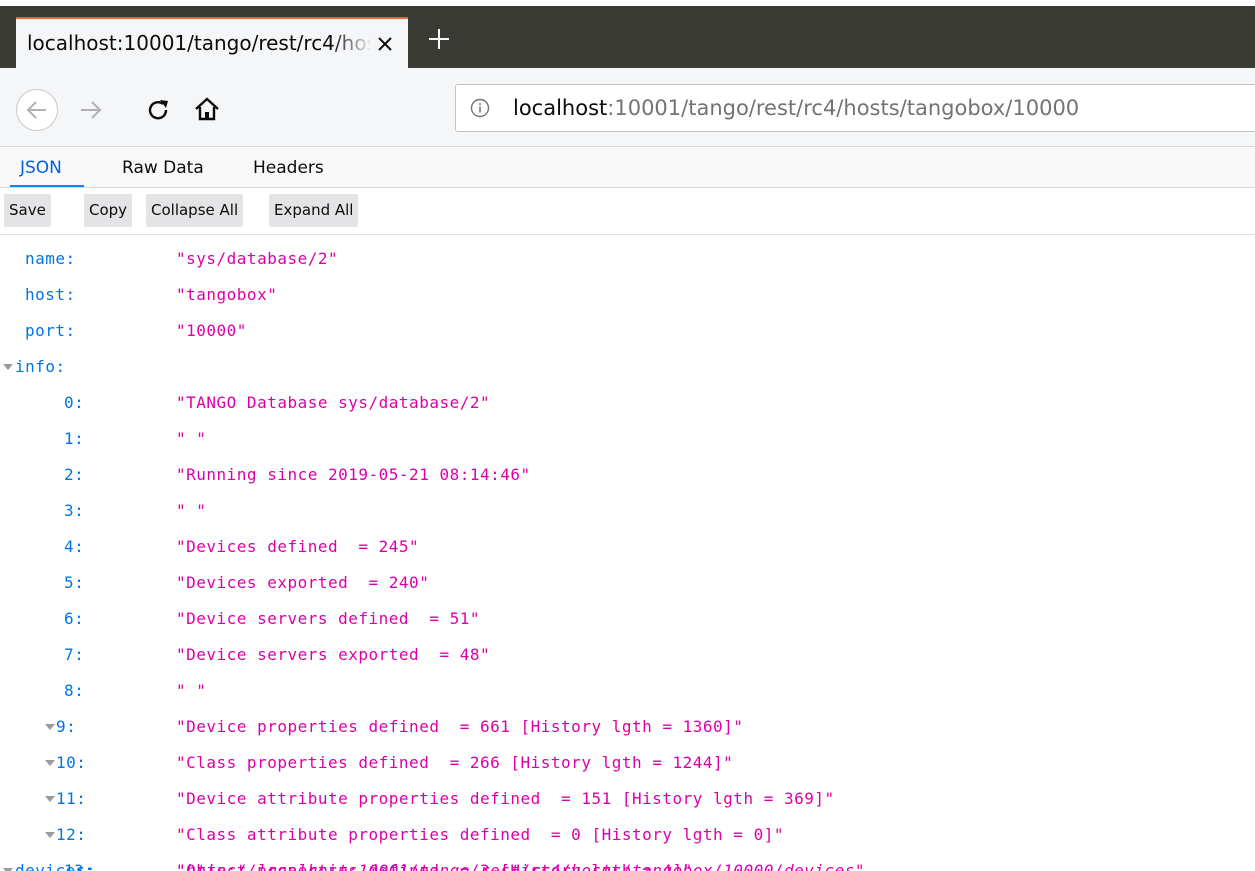 The image size is (1255, 871). I want to click on new-tab-plus-icon, so click(439, 39).